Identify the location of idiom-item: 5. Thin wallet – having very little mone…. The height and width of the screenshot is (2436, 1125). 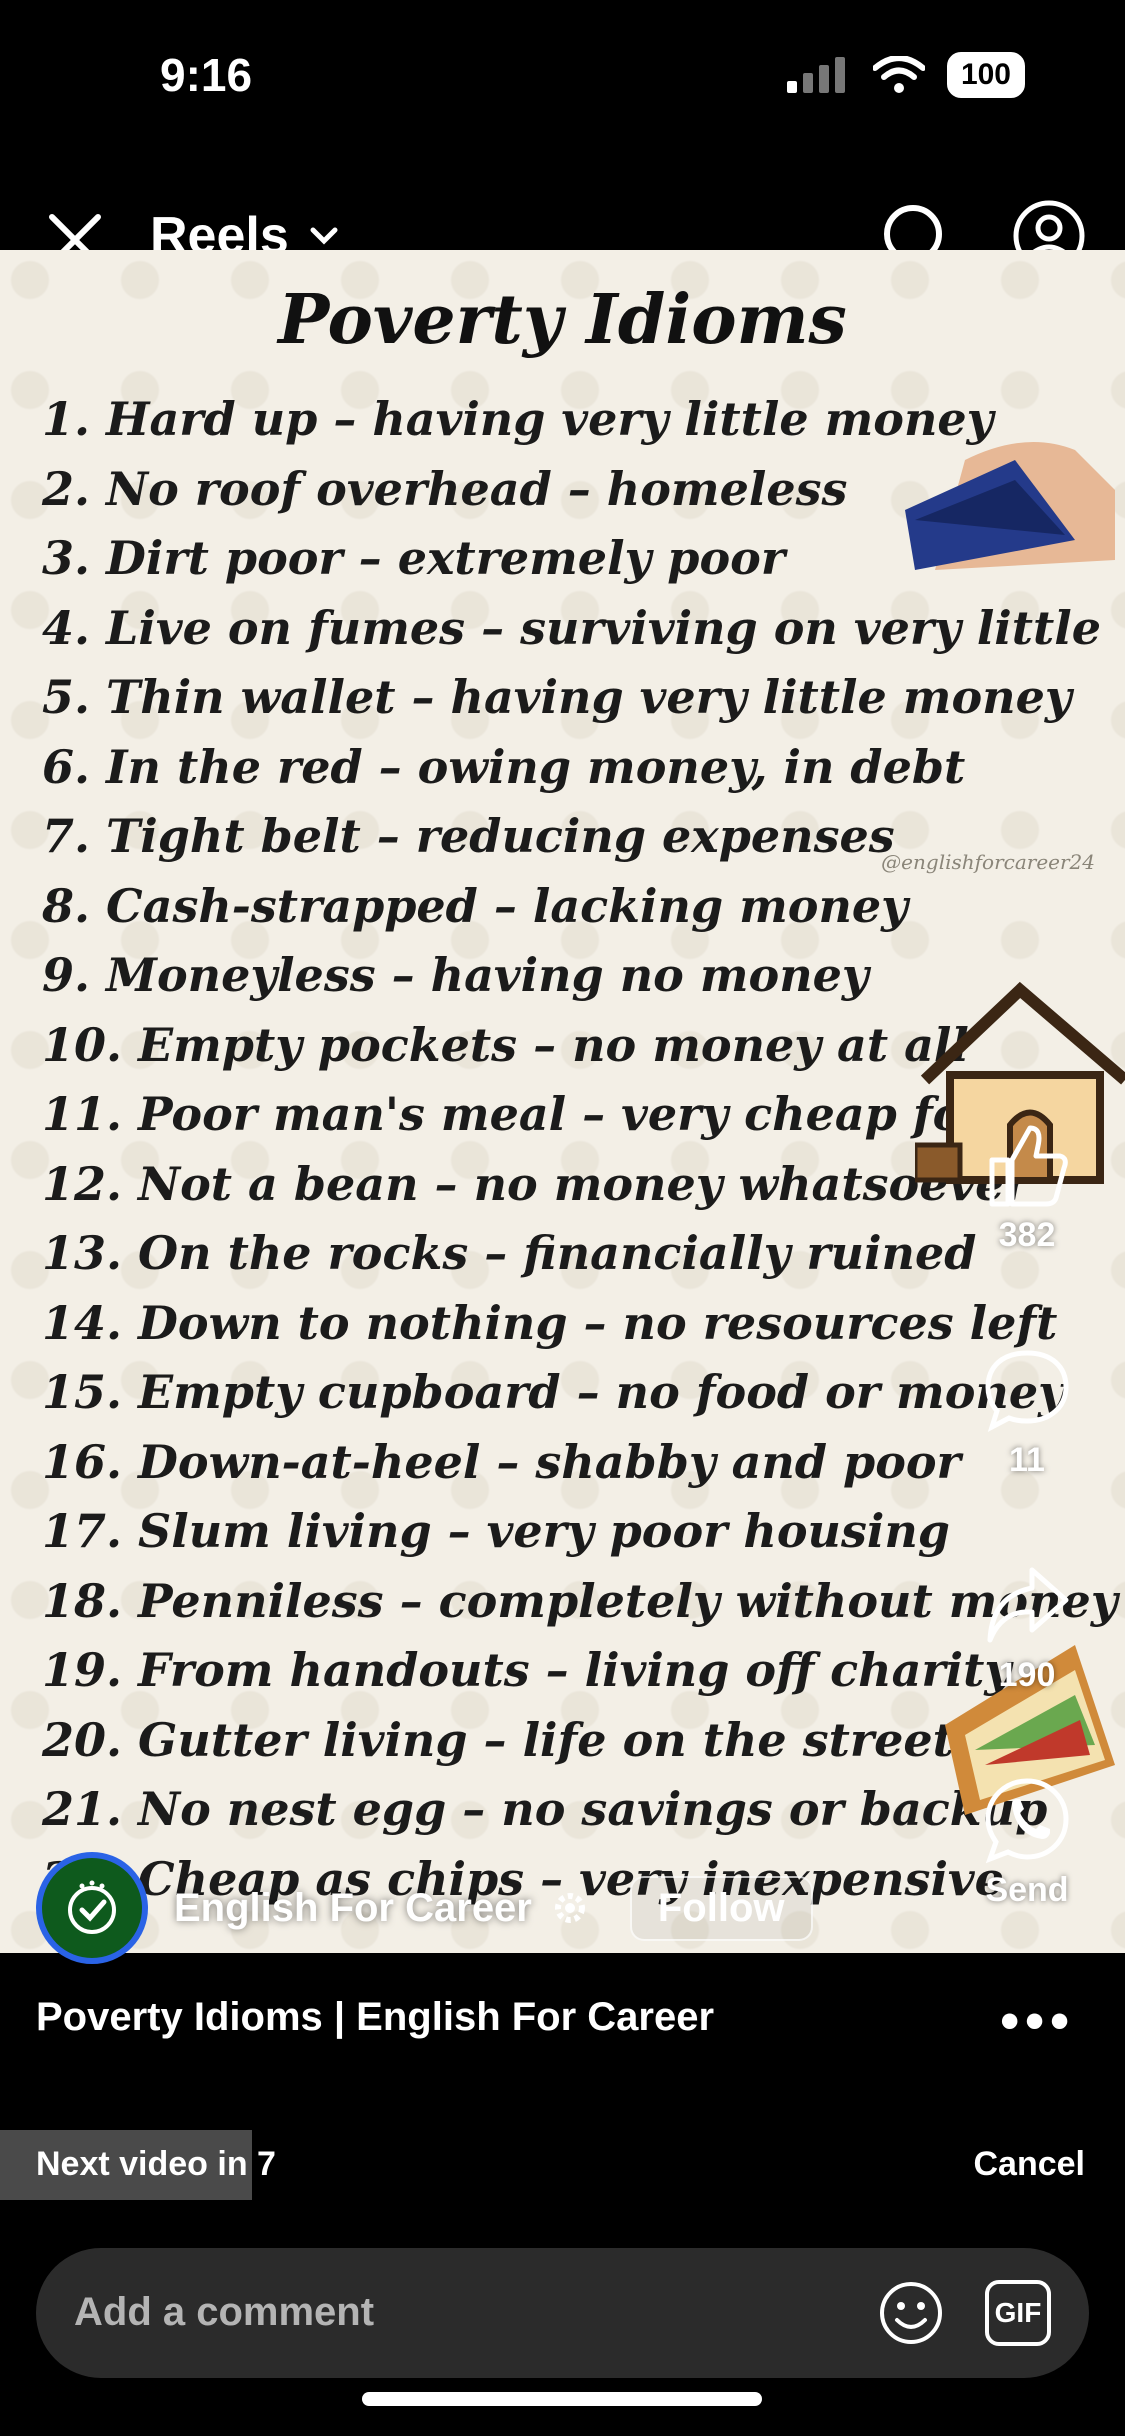
(557, 697).